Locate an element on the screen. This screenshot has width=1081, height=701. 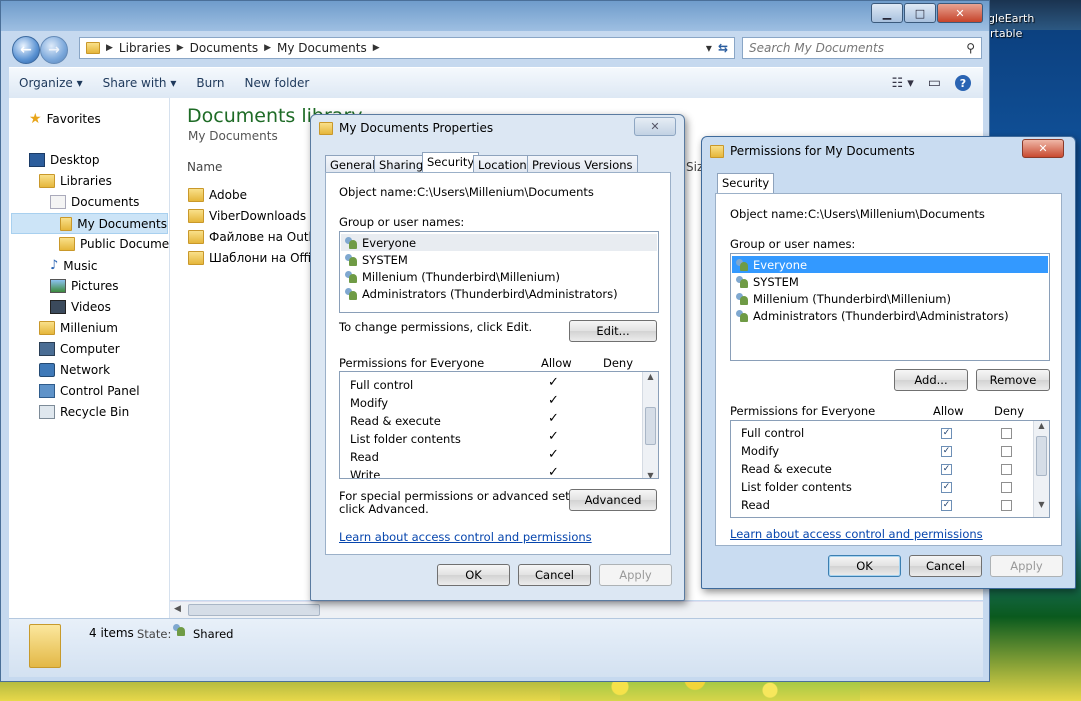
organize-button: Organize ▾ is located at coordinates (51, 83).